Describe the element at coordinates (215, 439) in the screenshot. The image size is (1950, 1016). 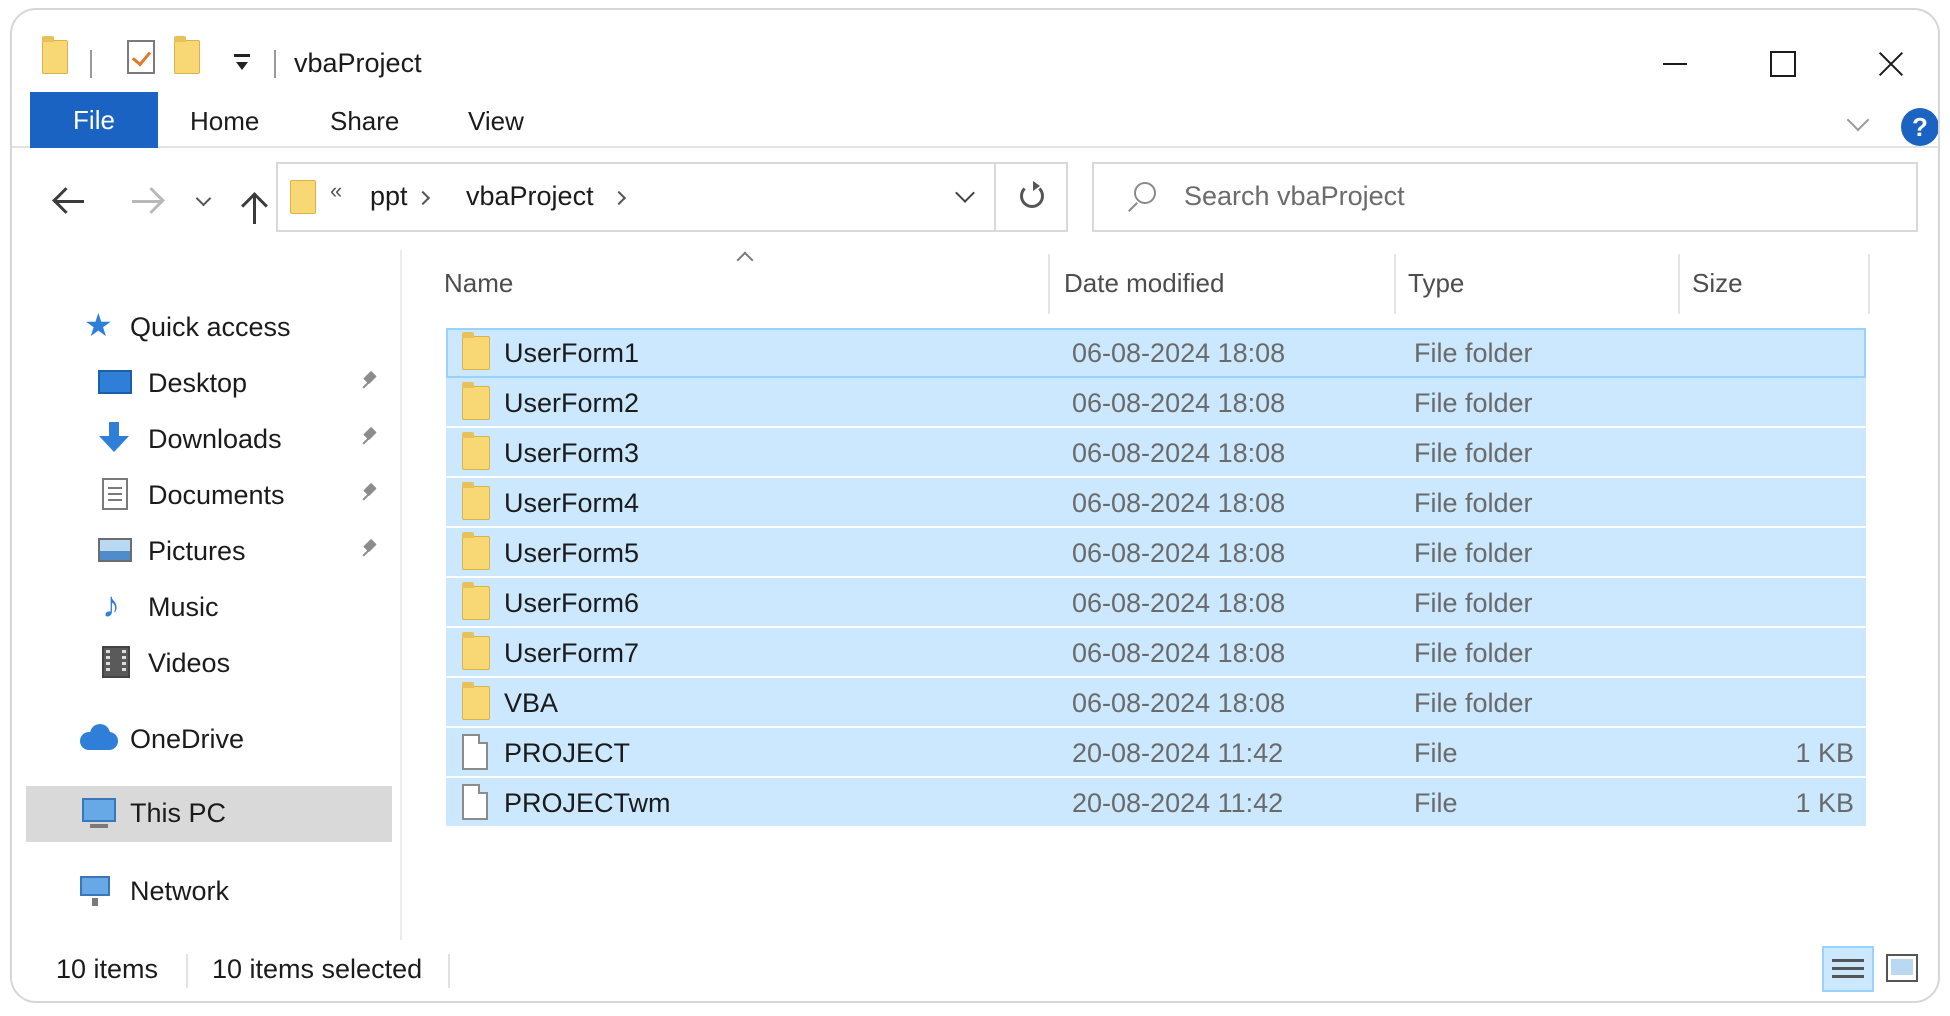
I see `sidebar-item-label: Downloads` at that location.